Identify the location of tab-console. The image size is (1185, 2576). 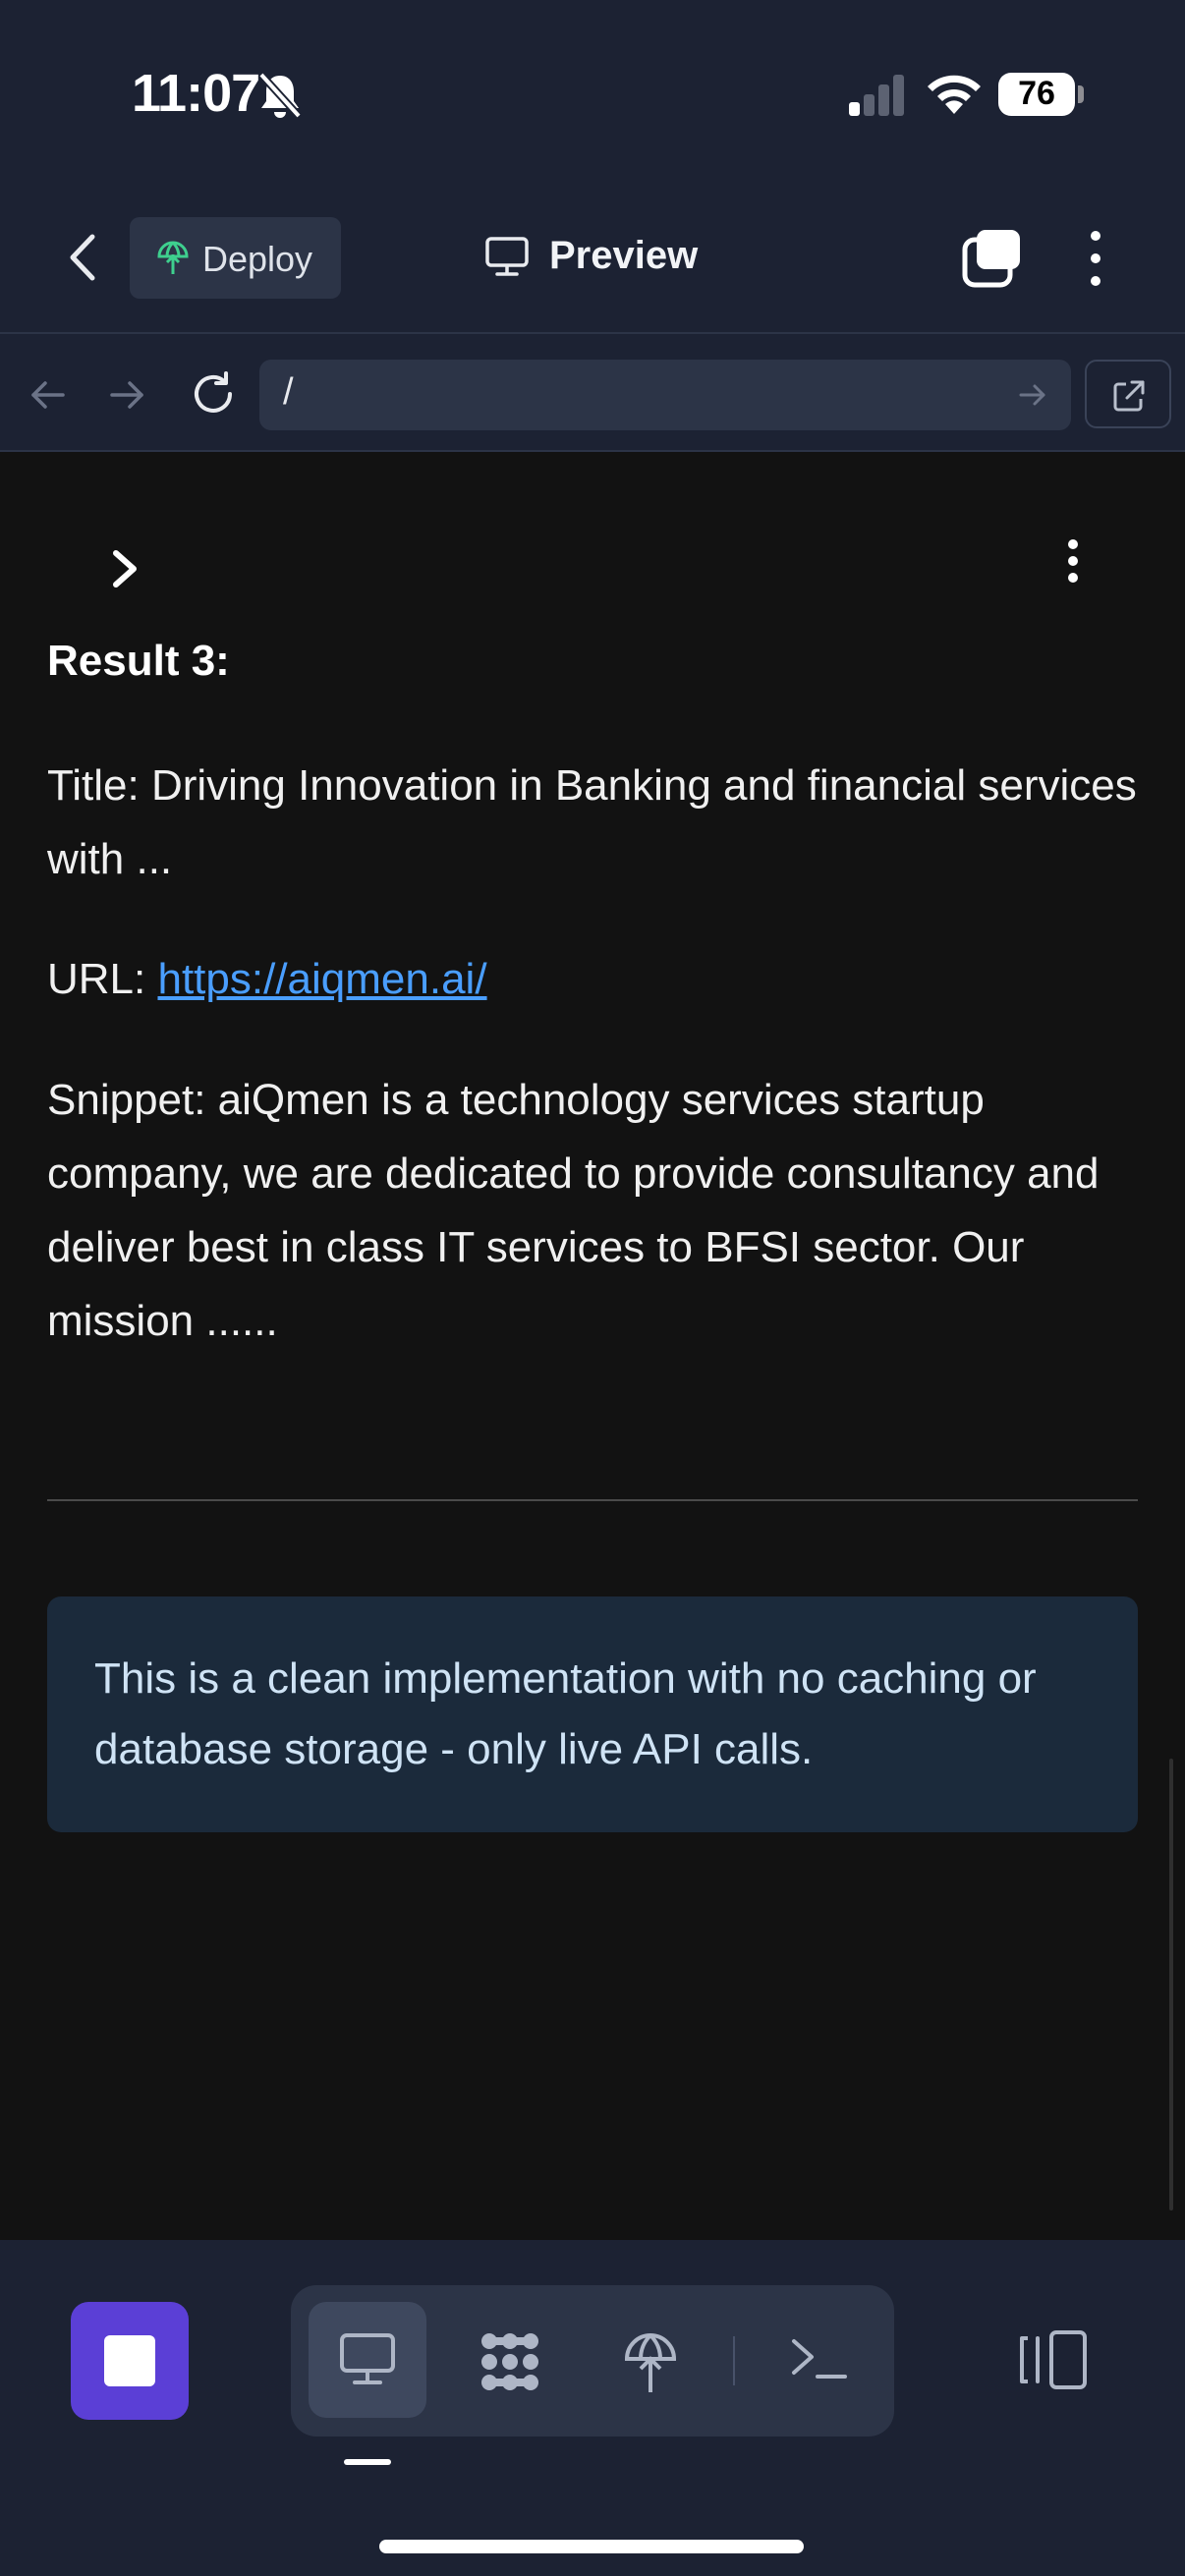
(817, 2360).